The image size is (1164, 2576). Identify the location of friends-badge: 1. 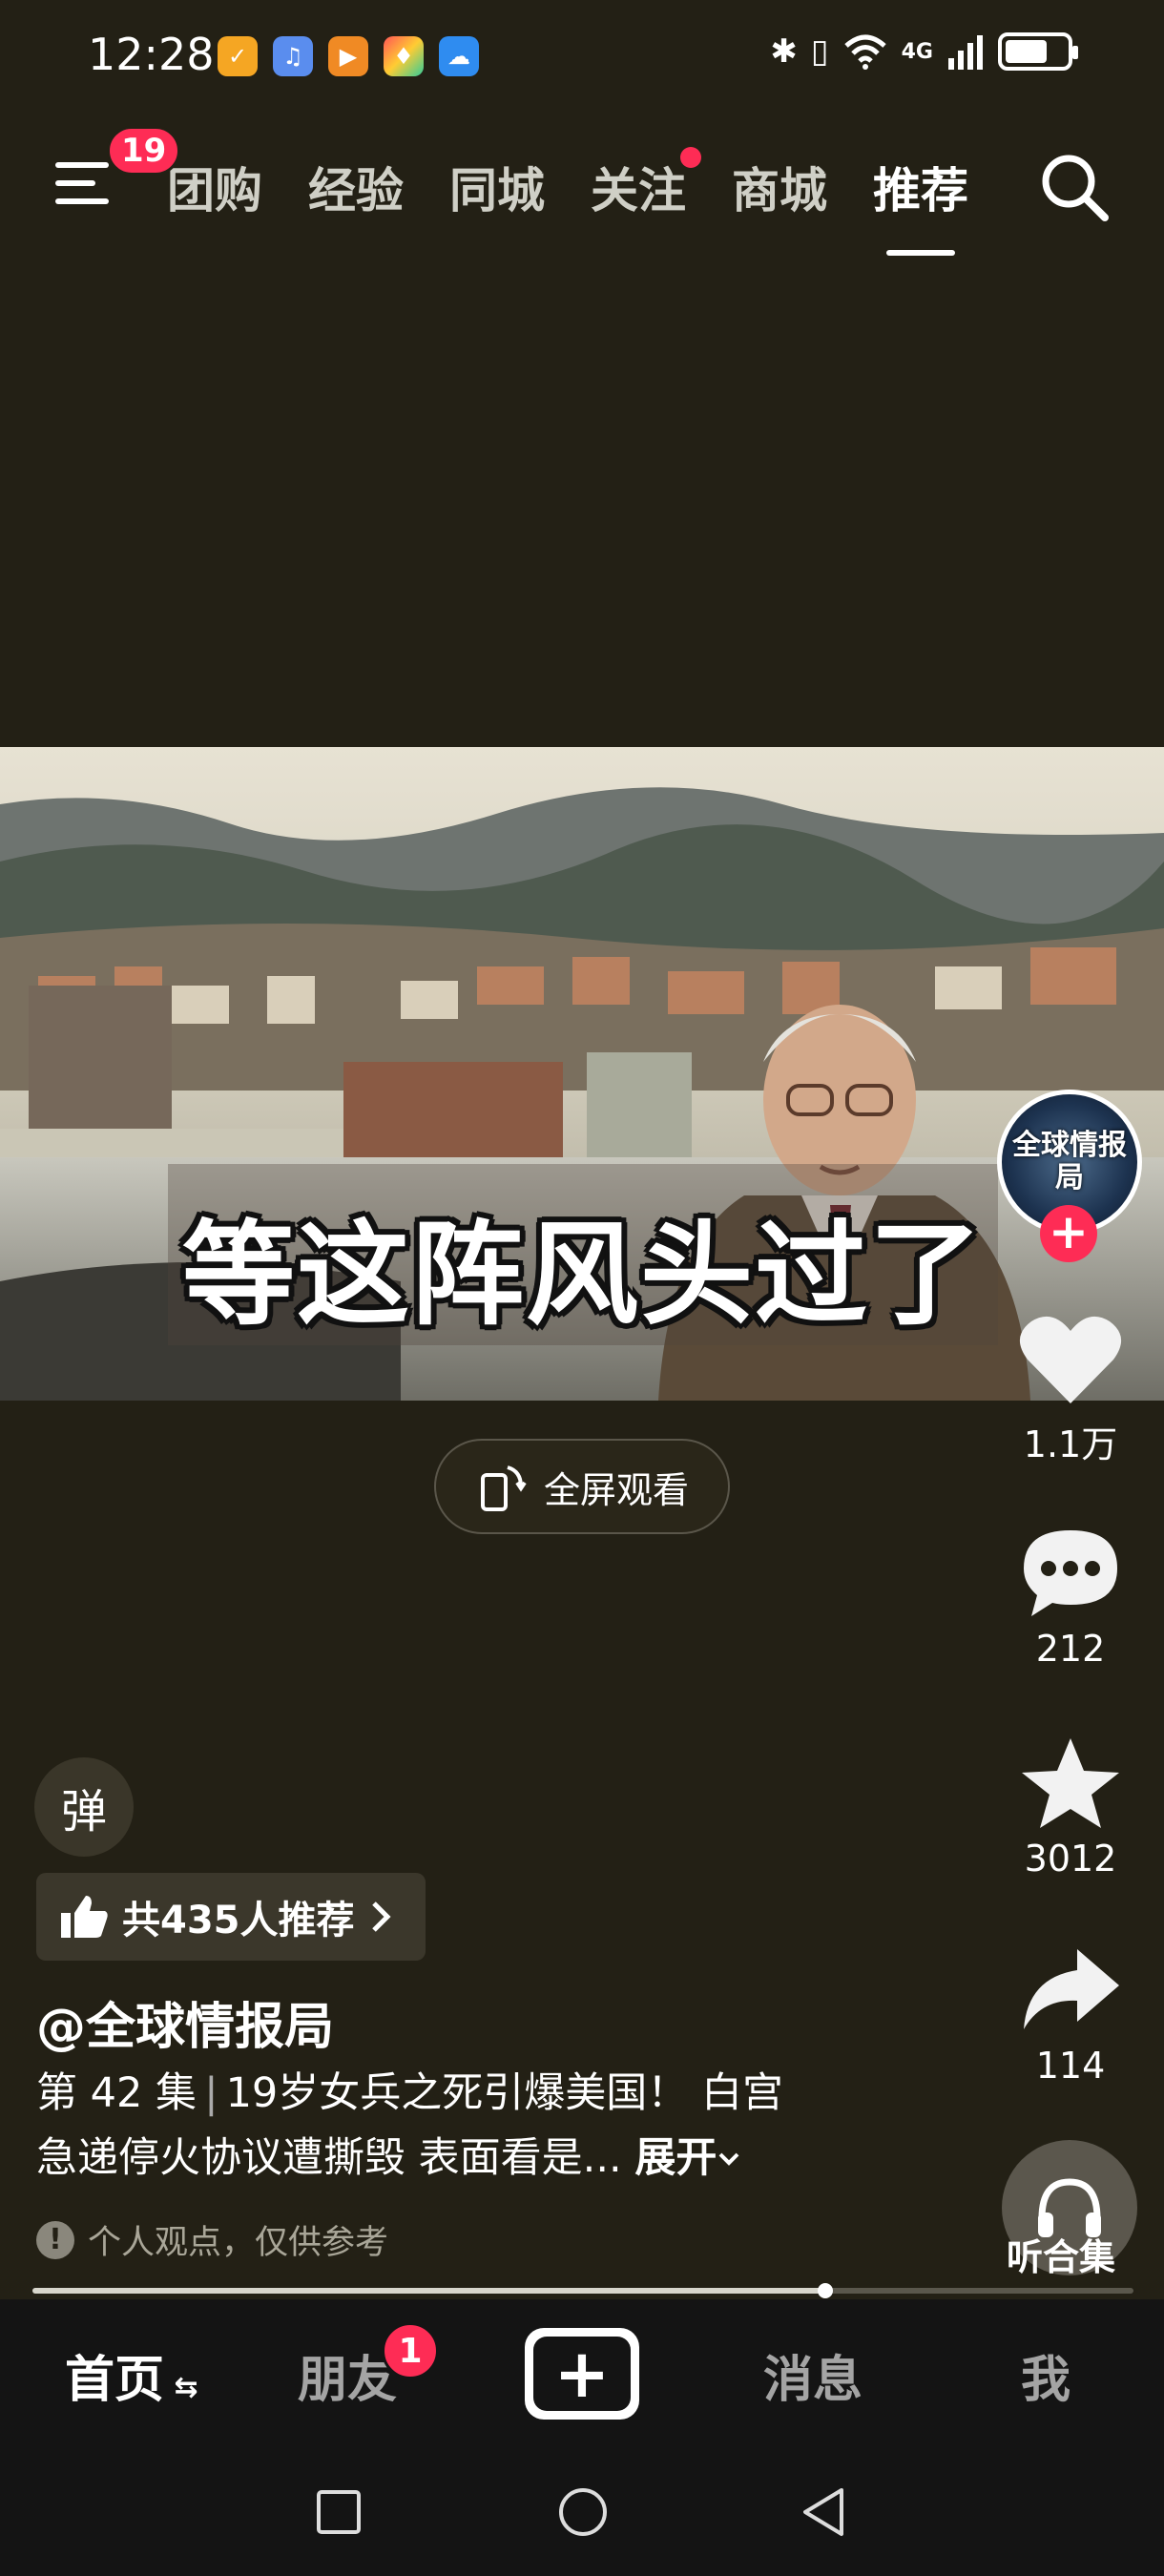
(411, 2350).